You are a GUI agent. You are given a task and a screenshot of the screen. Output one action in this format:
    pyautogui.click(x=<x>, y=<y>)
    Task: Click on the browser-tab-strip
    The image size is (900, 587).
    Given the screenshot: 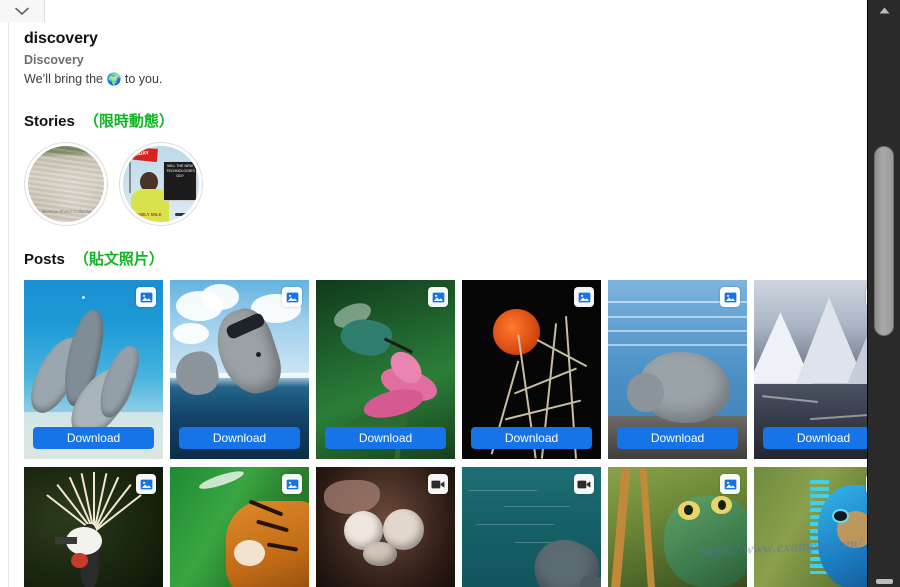 What is the action you would take?
    pyautogui.click(x=433, y=11)
    